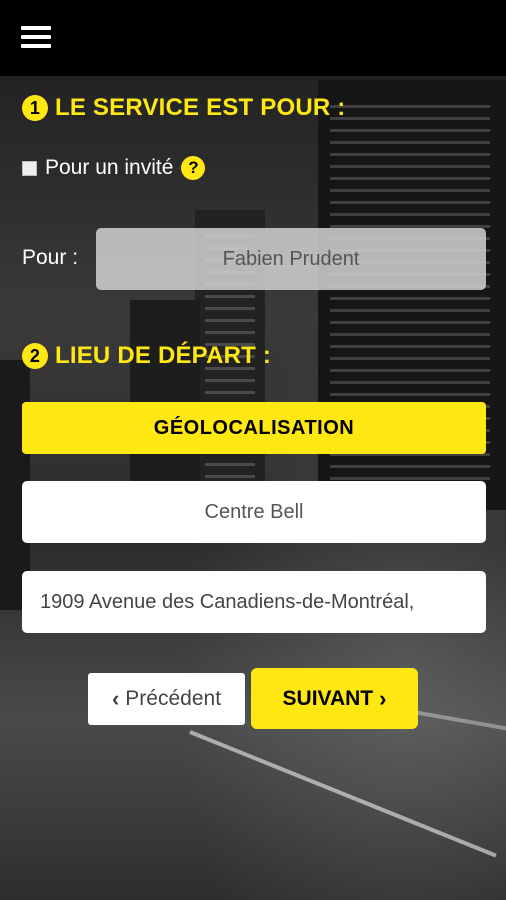 The image size is (506, 900). What do you see at coordinates (36, 37) in the screenshot?
I see `menu-icon` at bounding box center [36, 37].